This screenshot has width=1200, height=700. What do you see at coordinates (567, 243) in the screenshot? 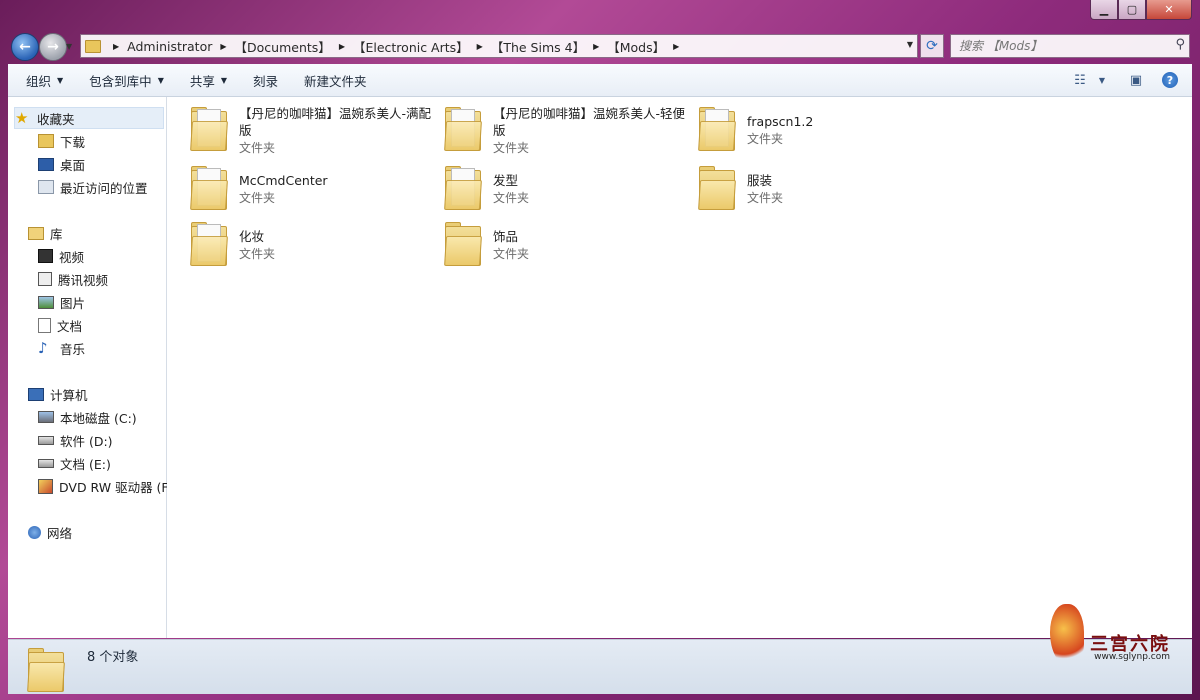
I see `file-item: 饰品 文件夹` at bounding box center [567, 243].